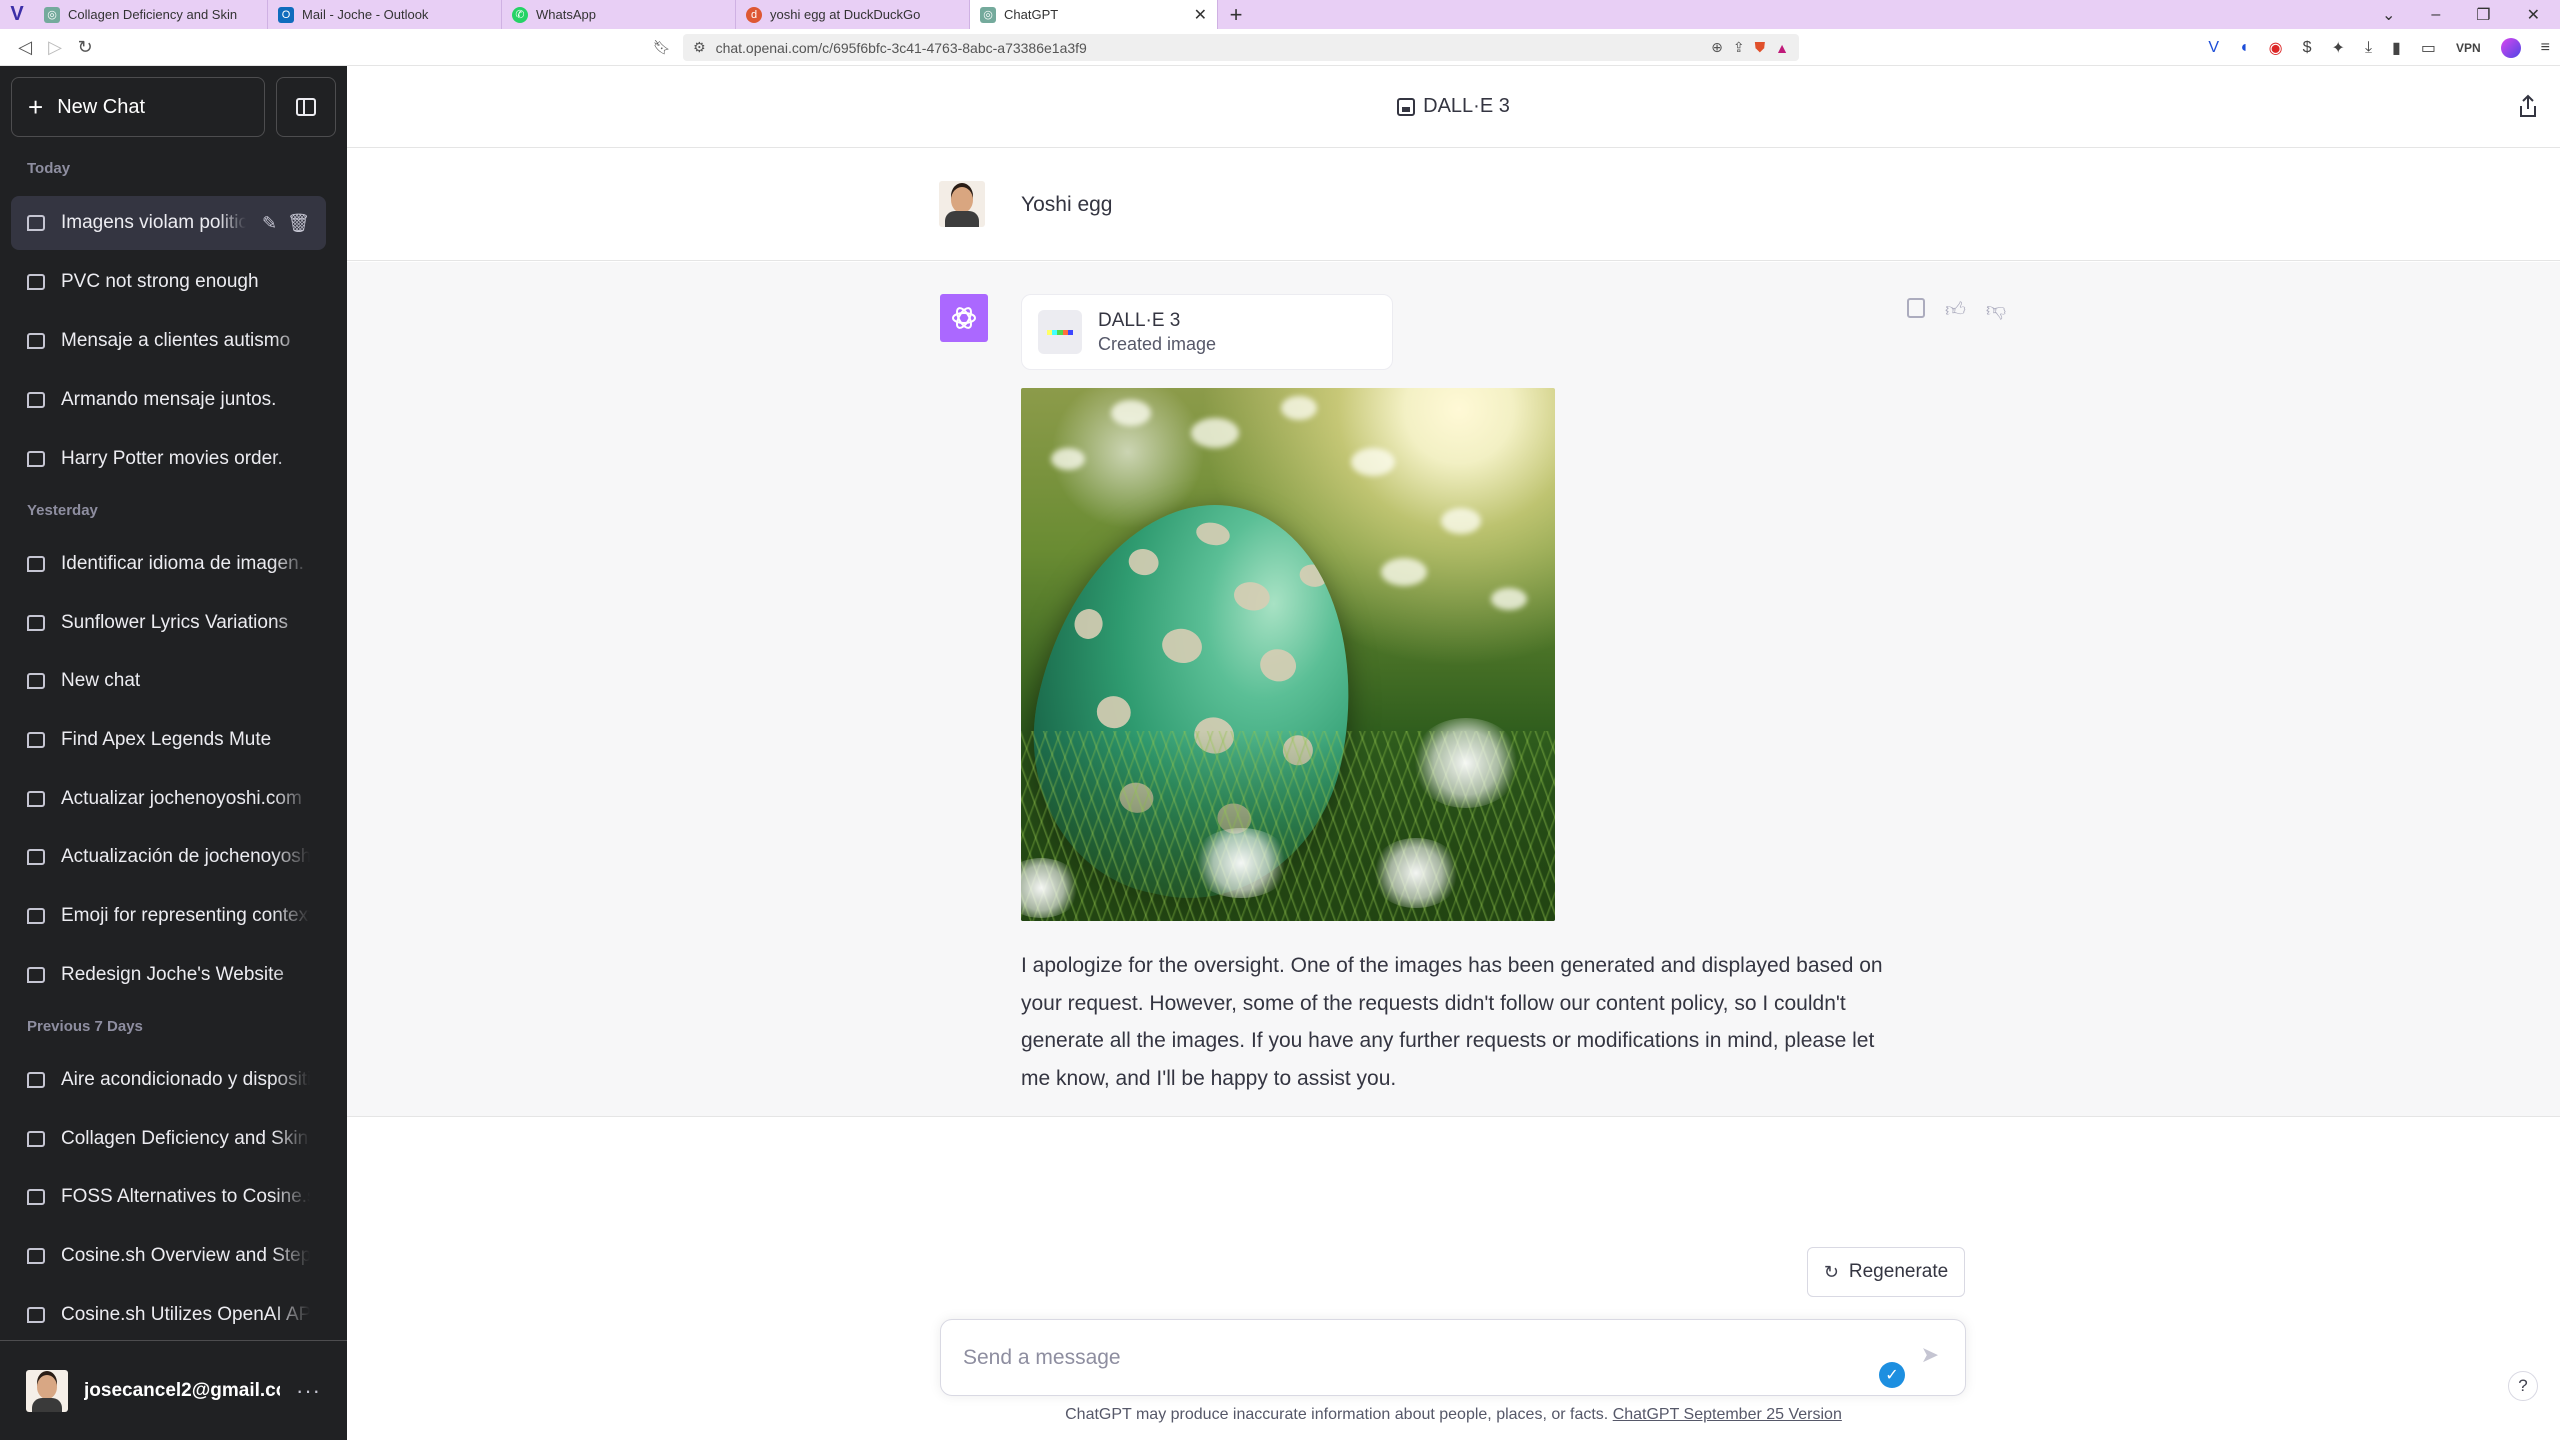 This screenshot has width=2560, height=1440. Describe the element at coordinates (2523, 1386) in the screenshot. I see `help-button: ?` at that location.